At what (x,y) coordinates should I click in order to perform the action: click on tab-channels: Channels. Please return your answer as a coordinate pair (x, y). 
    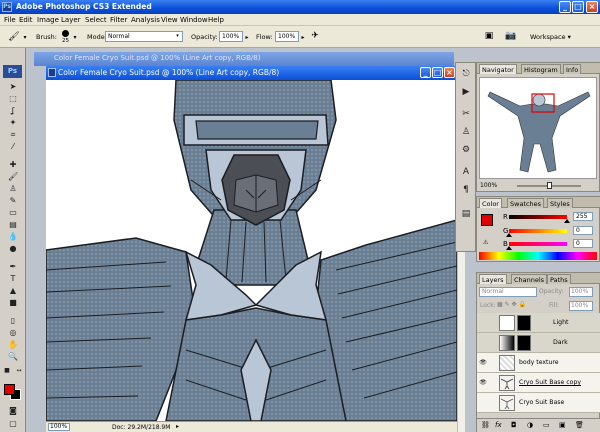
    Looking at the image, I should click on (529, 279).